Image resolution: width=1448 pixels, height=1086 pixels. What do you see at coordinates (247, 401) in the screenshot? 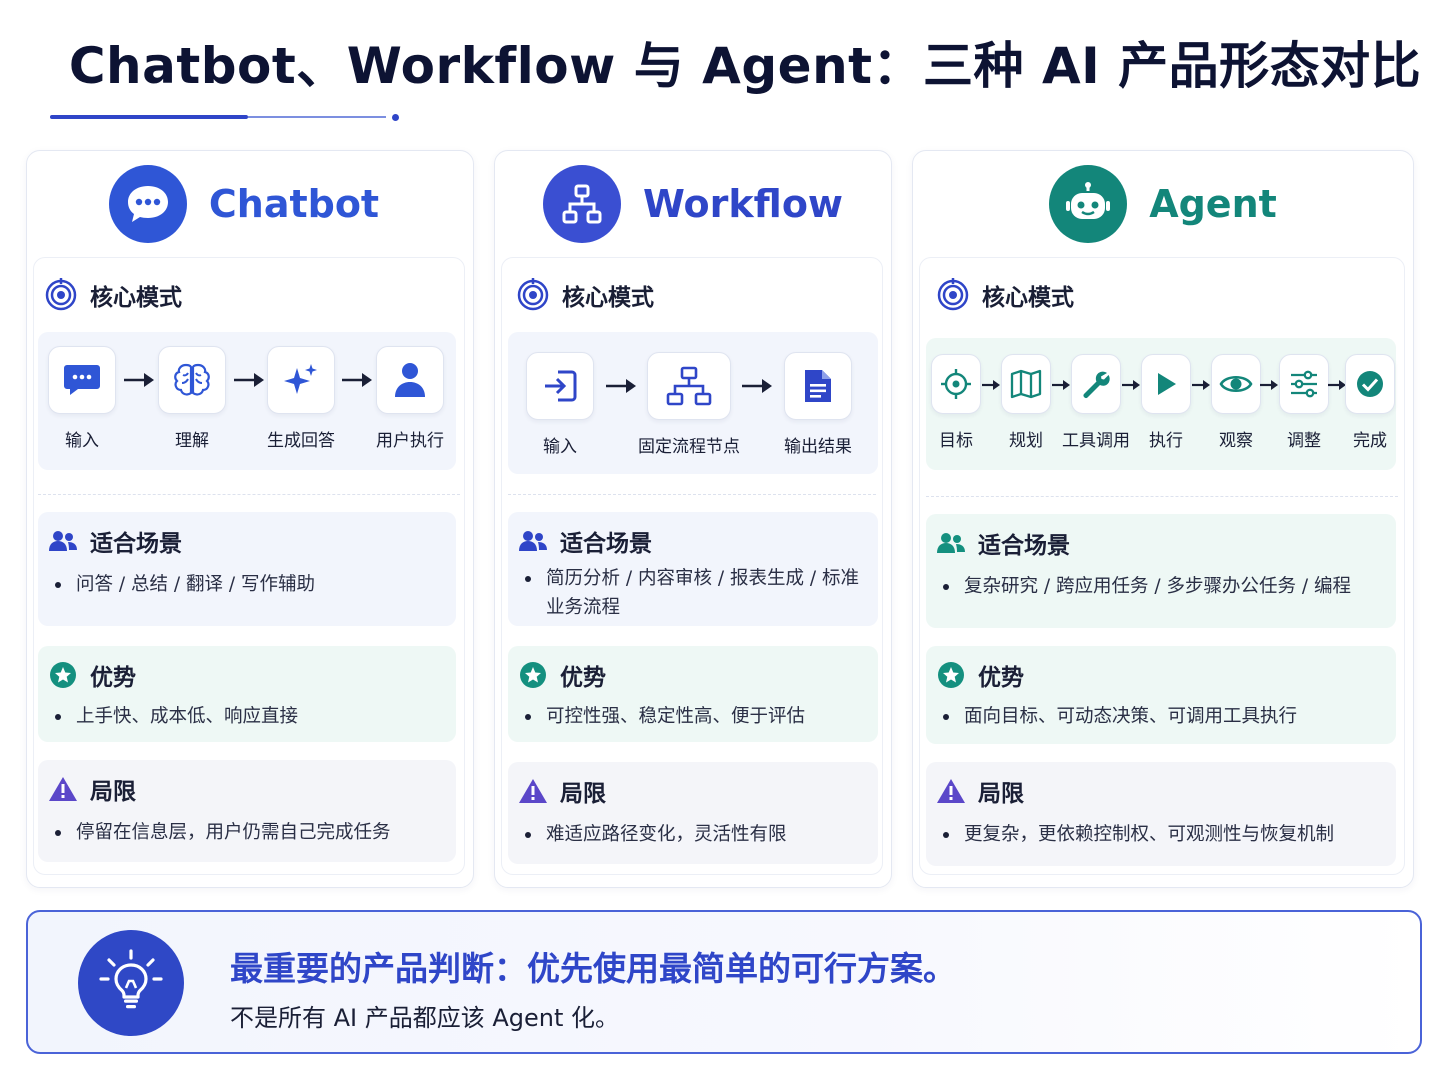
I see `chatbot-flow: 输入 理解 生成回答 用户执行` at bounding box center [247, 401].